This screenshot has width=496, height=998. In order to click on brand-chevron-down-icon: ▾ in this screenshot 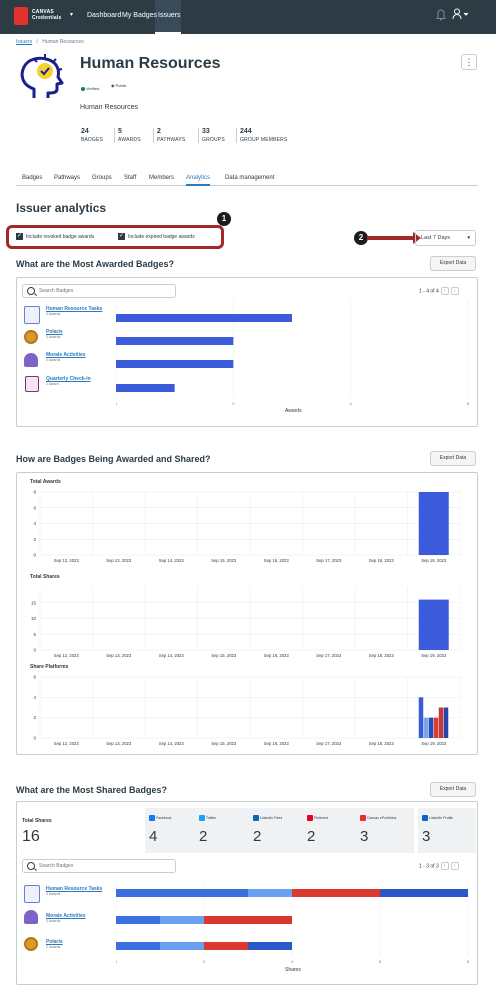, I will do `click(71, 14)`.